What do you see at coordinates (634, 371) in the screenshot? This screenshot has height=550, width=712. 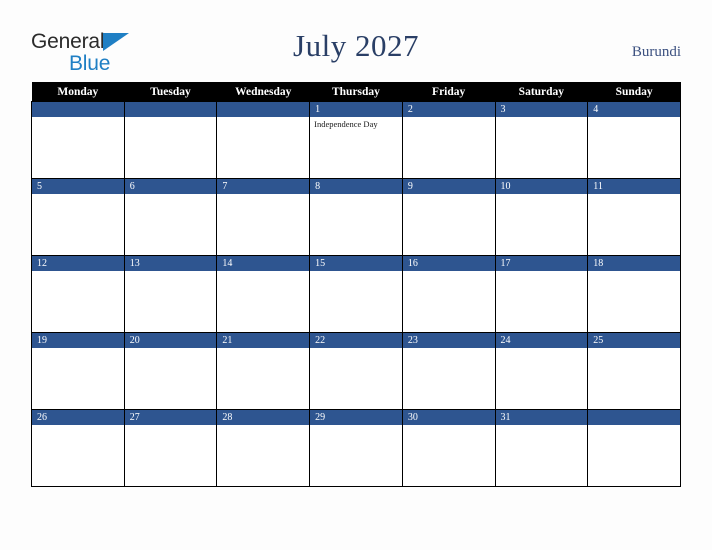 I see `calendar-day-cell: 25` at bounding box center [634, 371].